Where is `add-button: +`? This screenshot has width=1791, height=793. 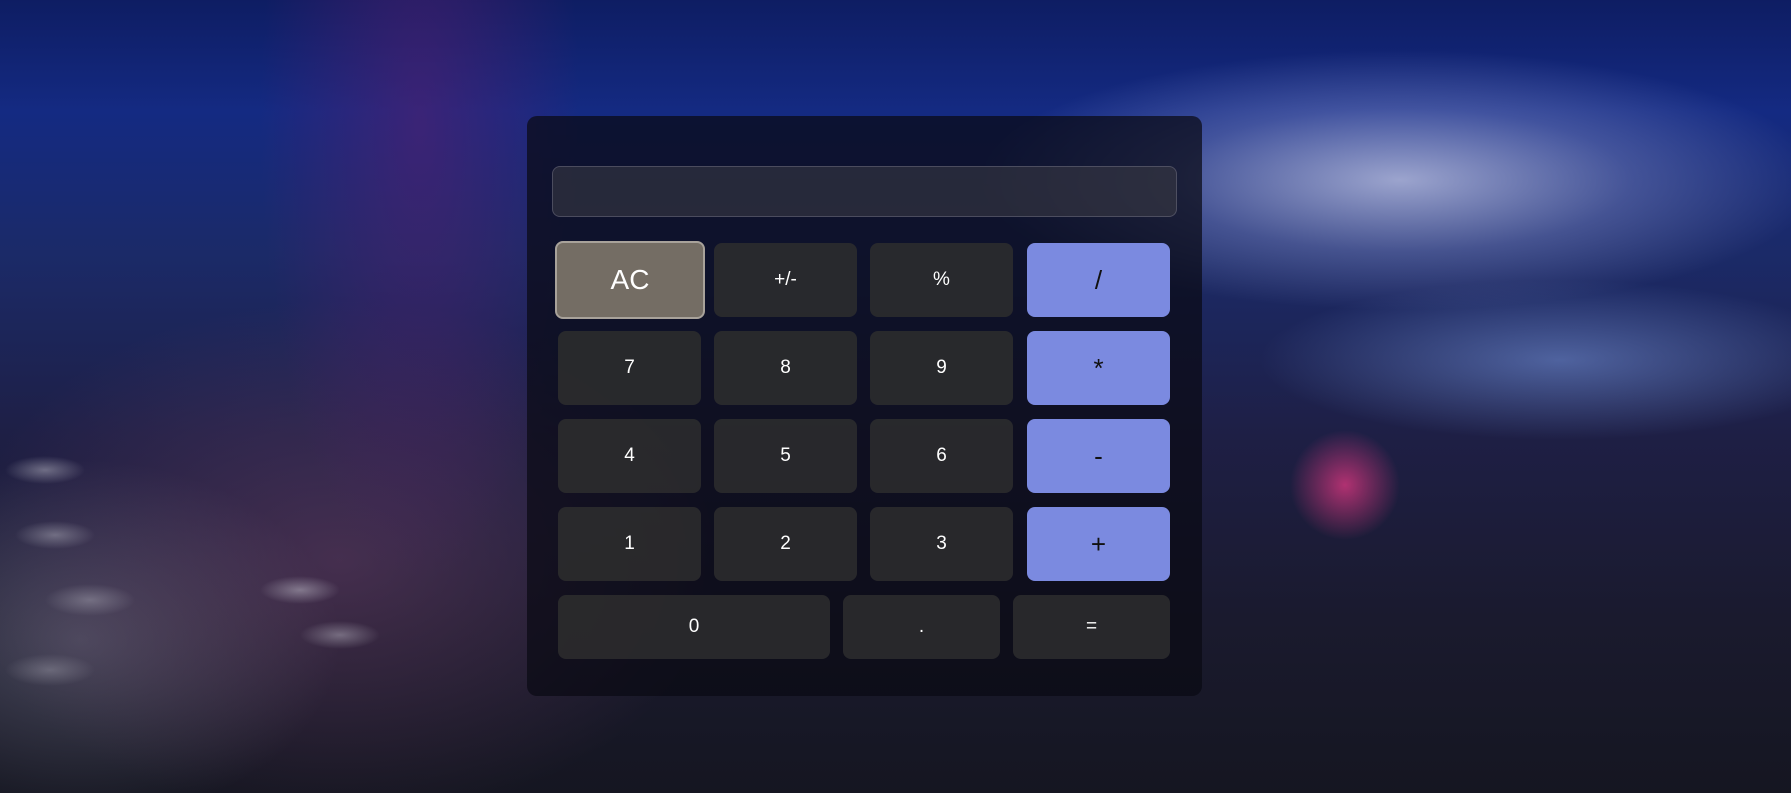
add-button: + is located at coordinates (1098, 544).